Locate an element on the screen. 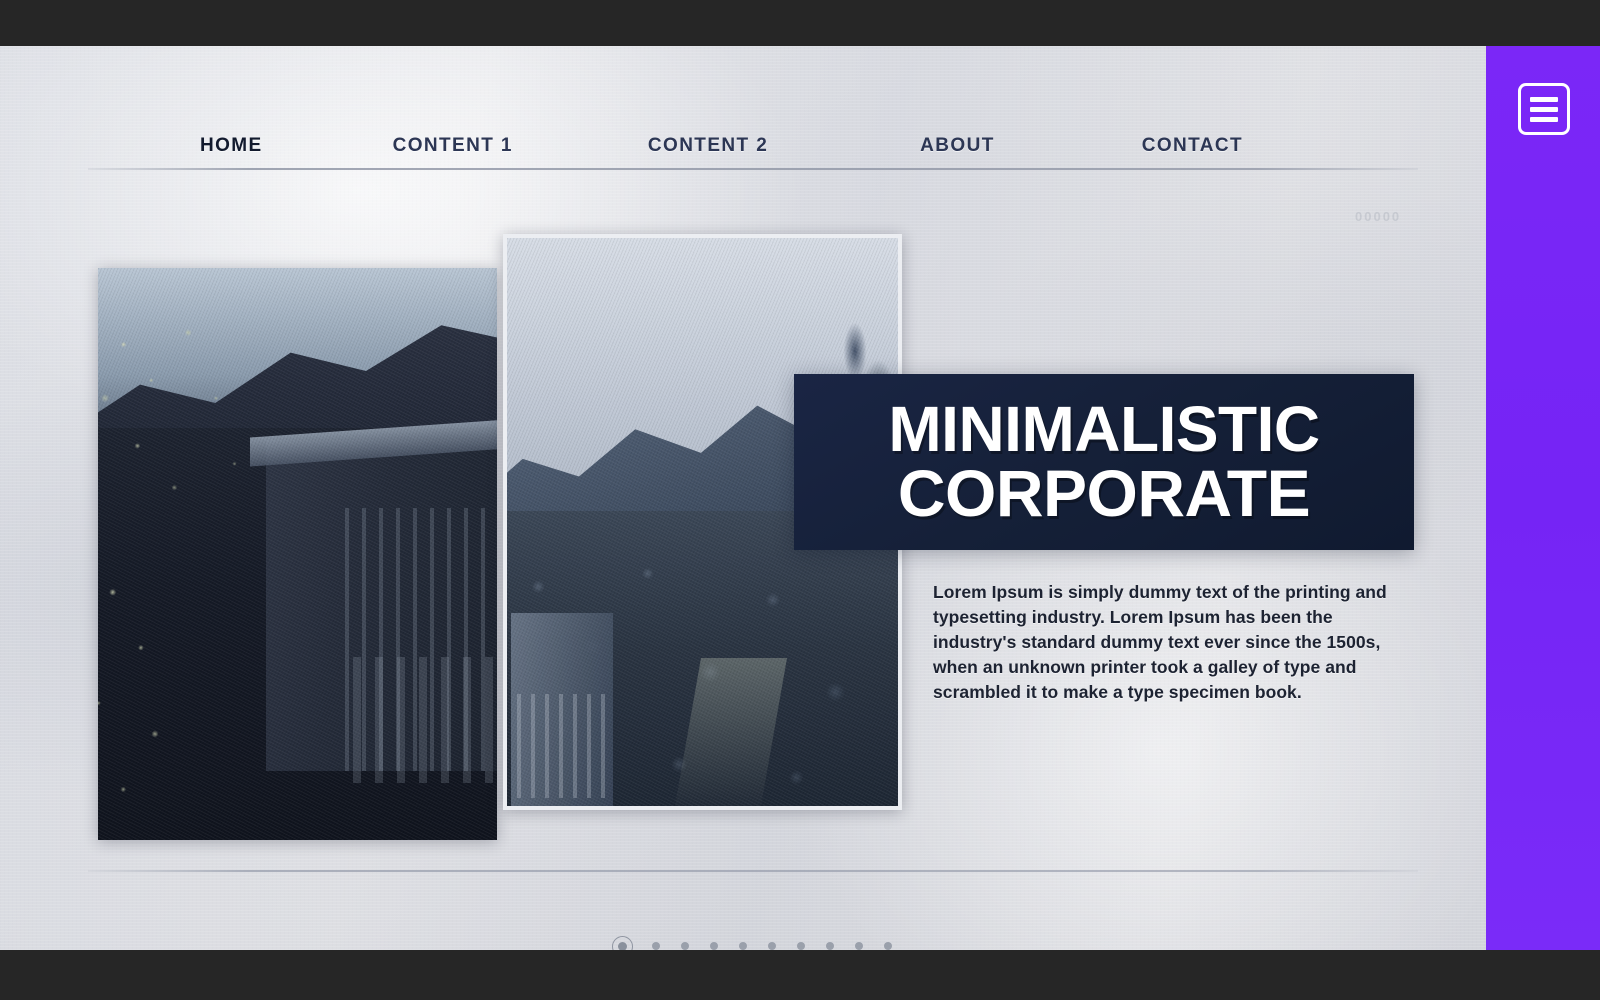 This screenshot has width=1600, height=1000. photo-left-leaves-lower is located at coordinates (174, 691).